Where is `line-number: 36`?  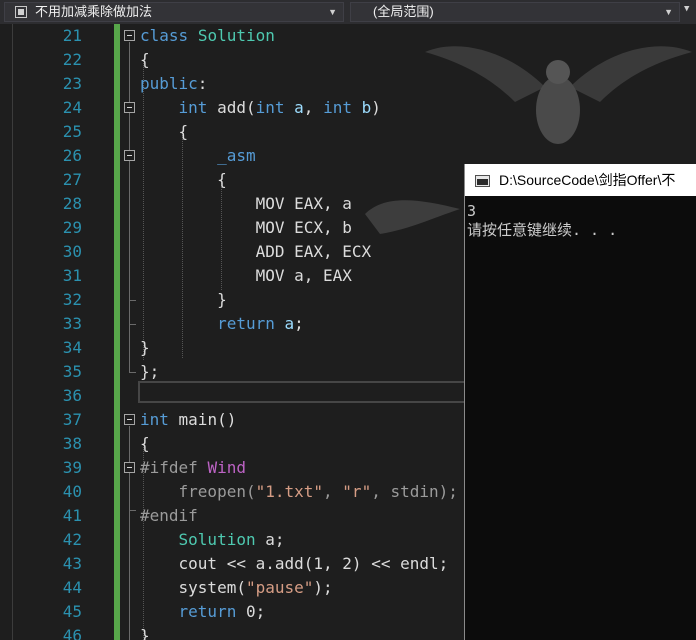 line-number: 36 is located at coordinates (72, 395).